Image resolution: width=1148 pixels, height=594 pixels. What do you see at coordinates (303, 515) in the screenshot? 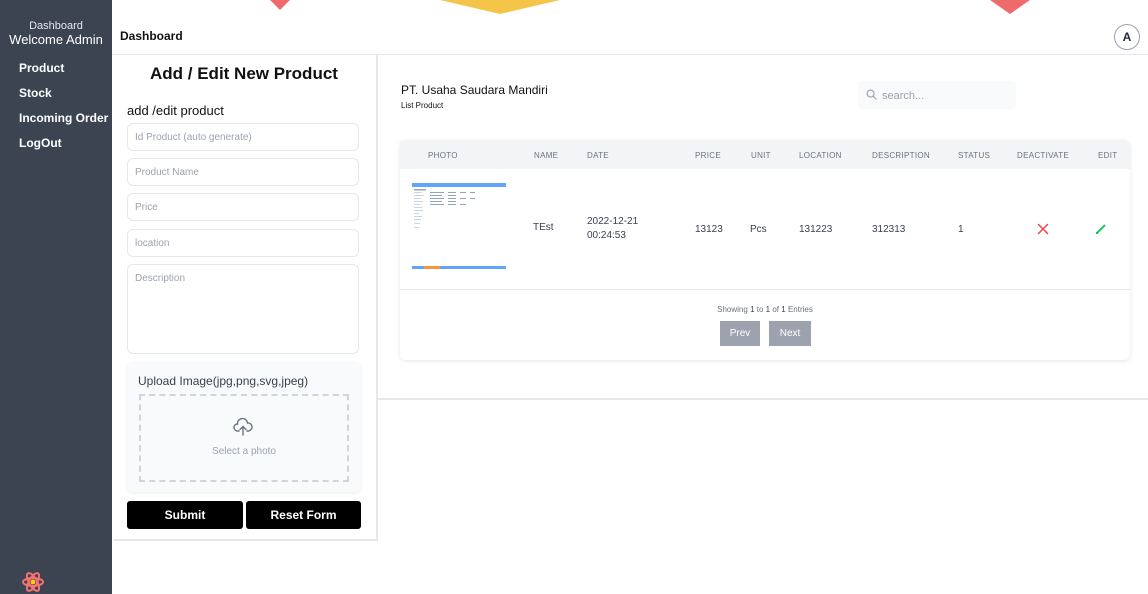
I see `reset-form-button: Reset Form` at bounding box center [303, 515].